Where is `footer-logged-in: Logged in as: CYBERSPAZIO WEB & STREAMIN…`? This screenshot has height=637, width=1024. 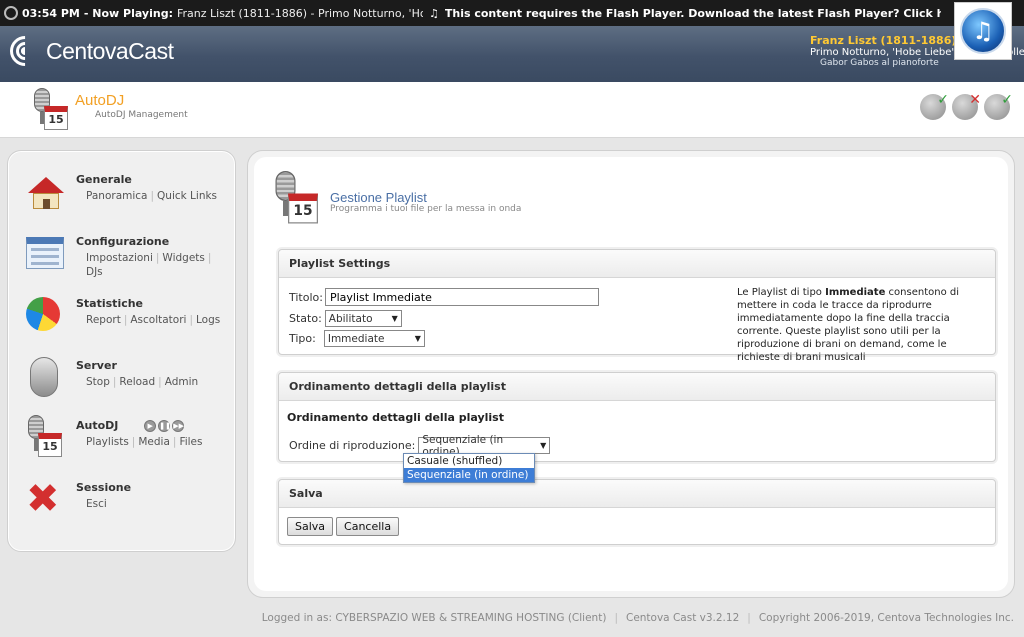
footer-logged-in: Logged in as: CYBERSPAZIO WEB & STREAMIN… is located at coordinates (434, 618).